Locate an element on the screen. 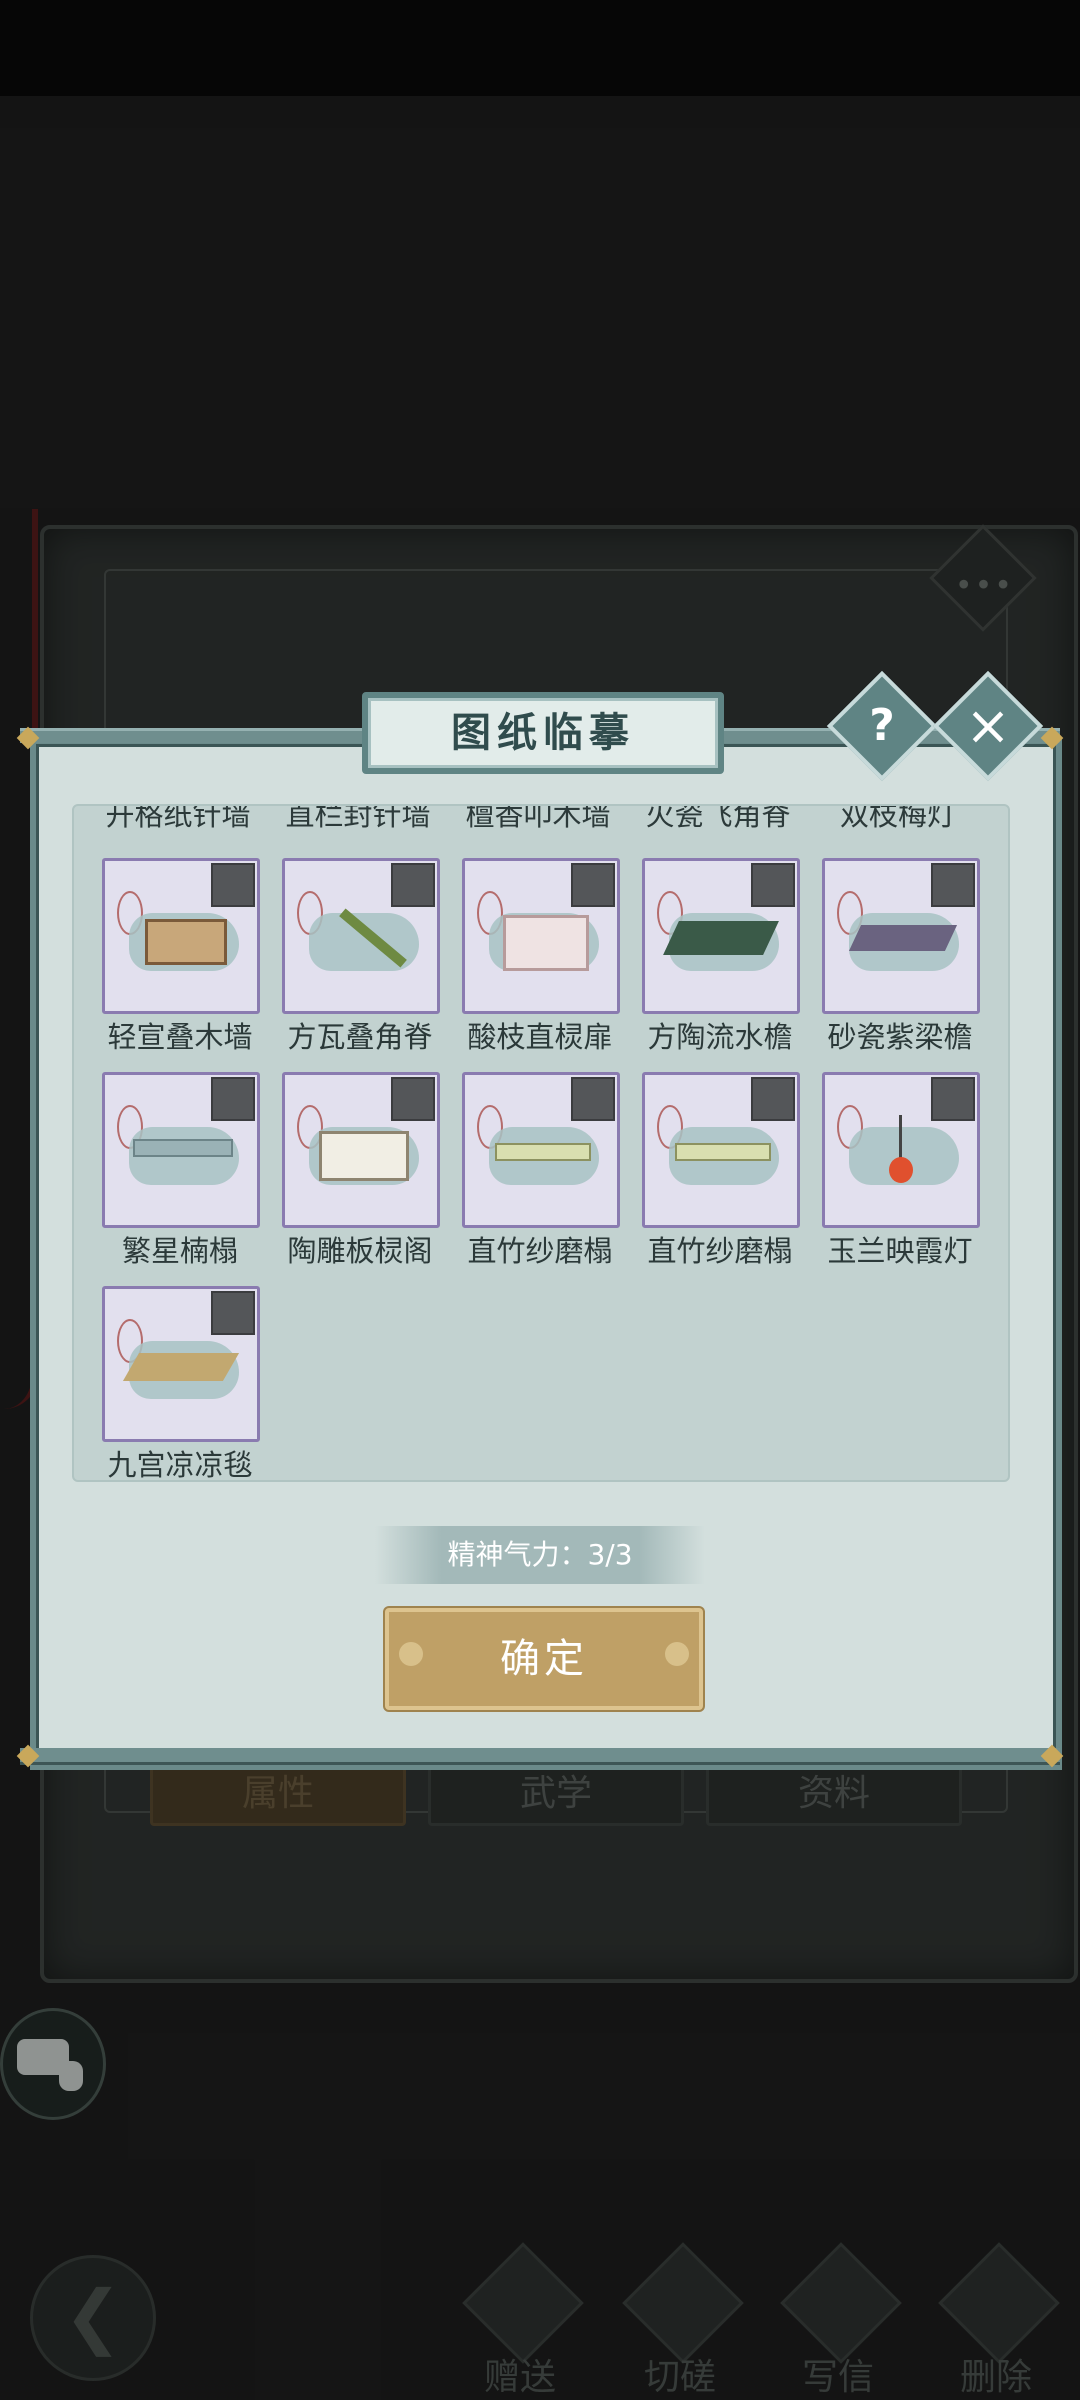  lamp-pole-icon is located at coordinates (900, 1137).